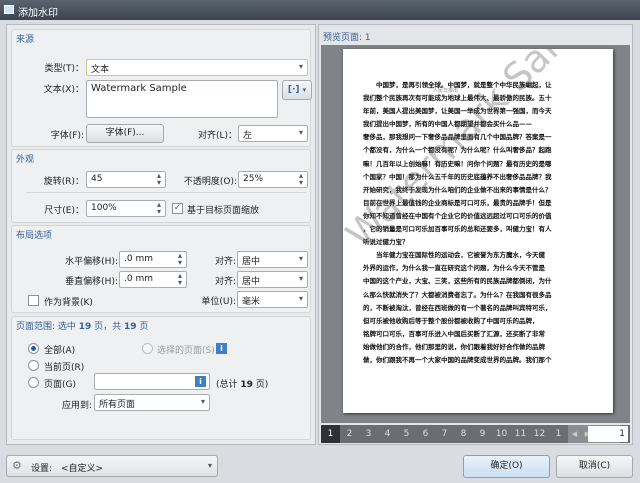 Image resolution: width=640 pixels, height=483 pixels. Describe the element at coordinates (42, 469) in the screenshot. I see `settings-label: 设置:` at that location.